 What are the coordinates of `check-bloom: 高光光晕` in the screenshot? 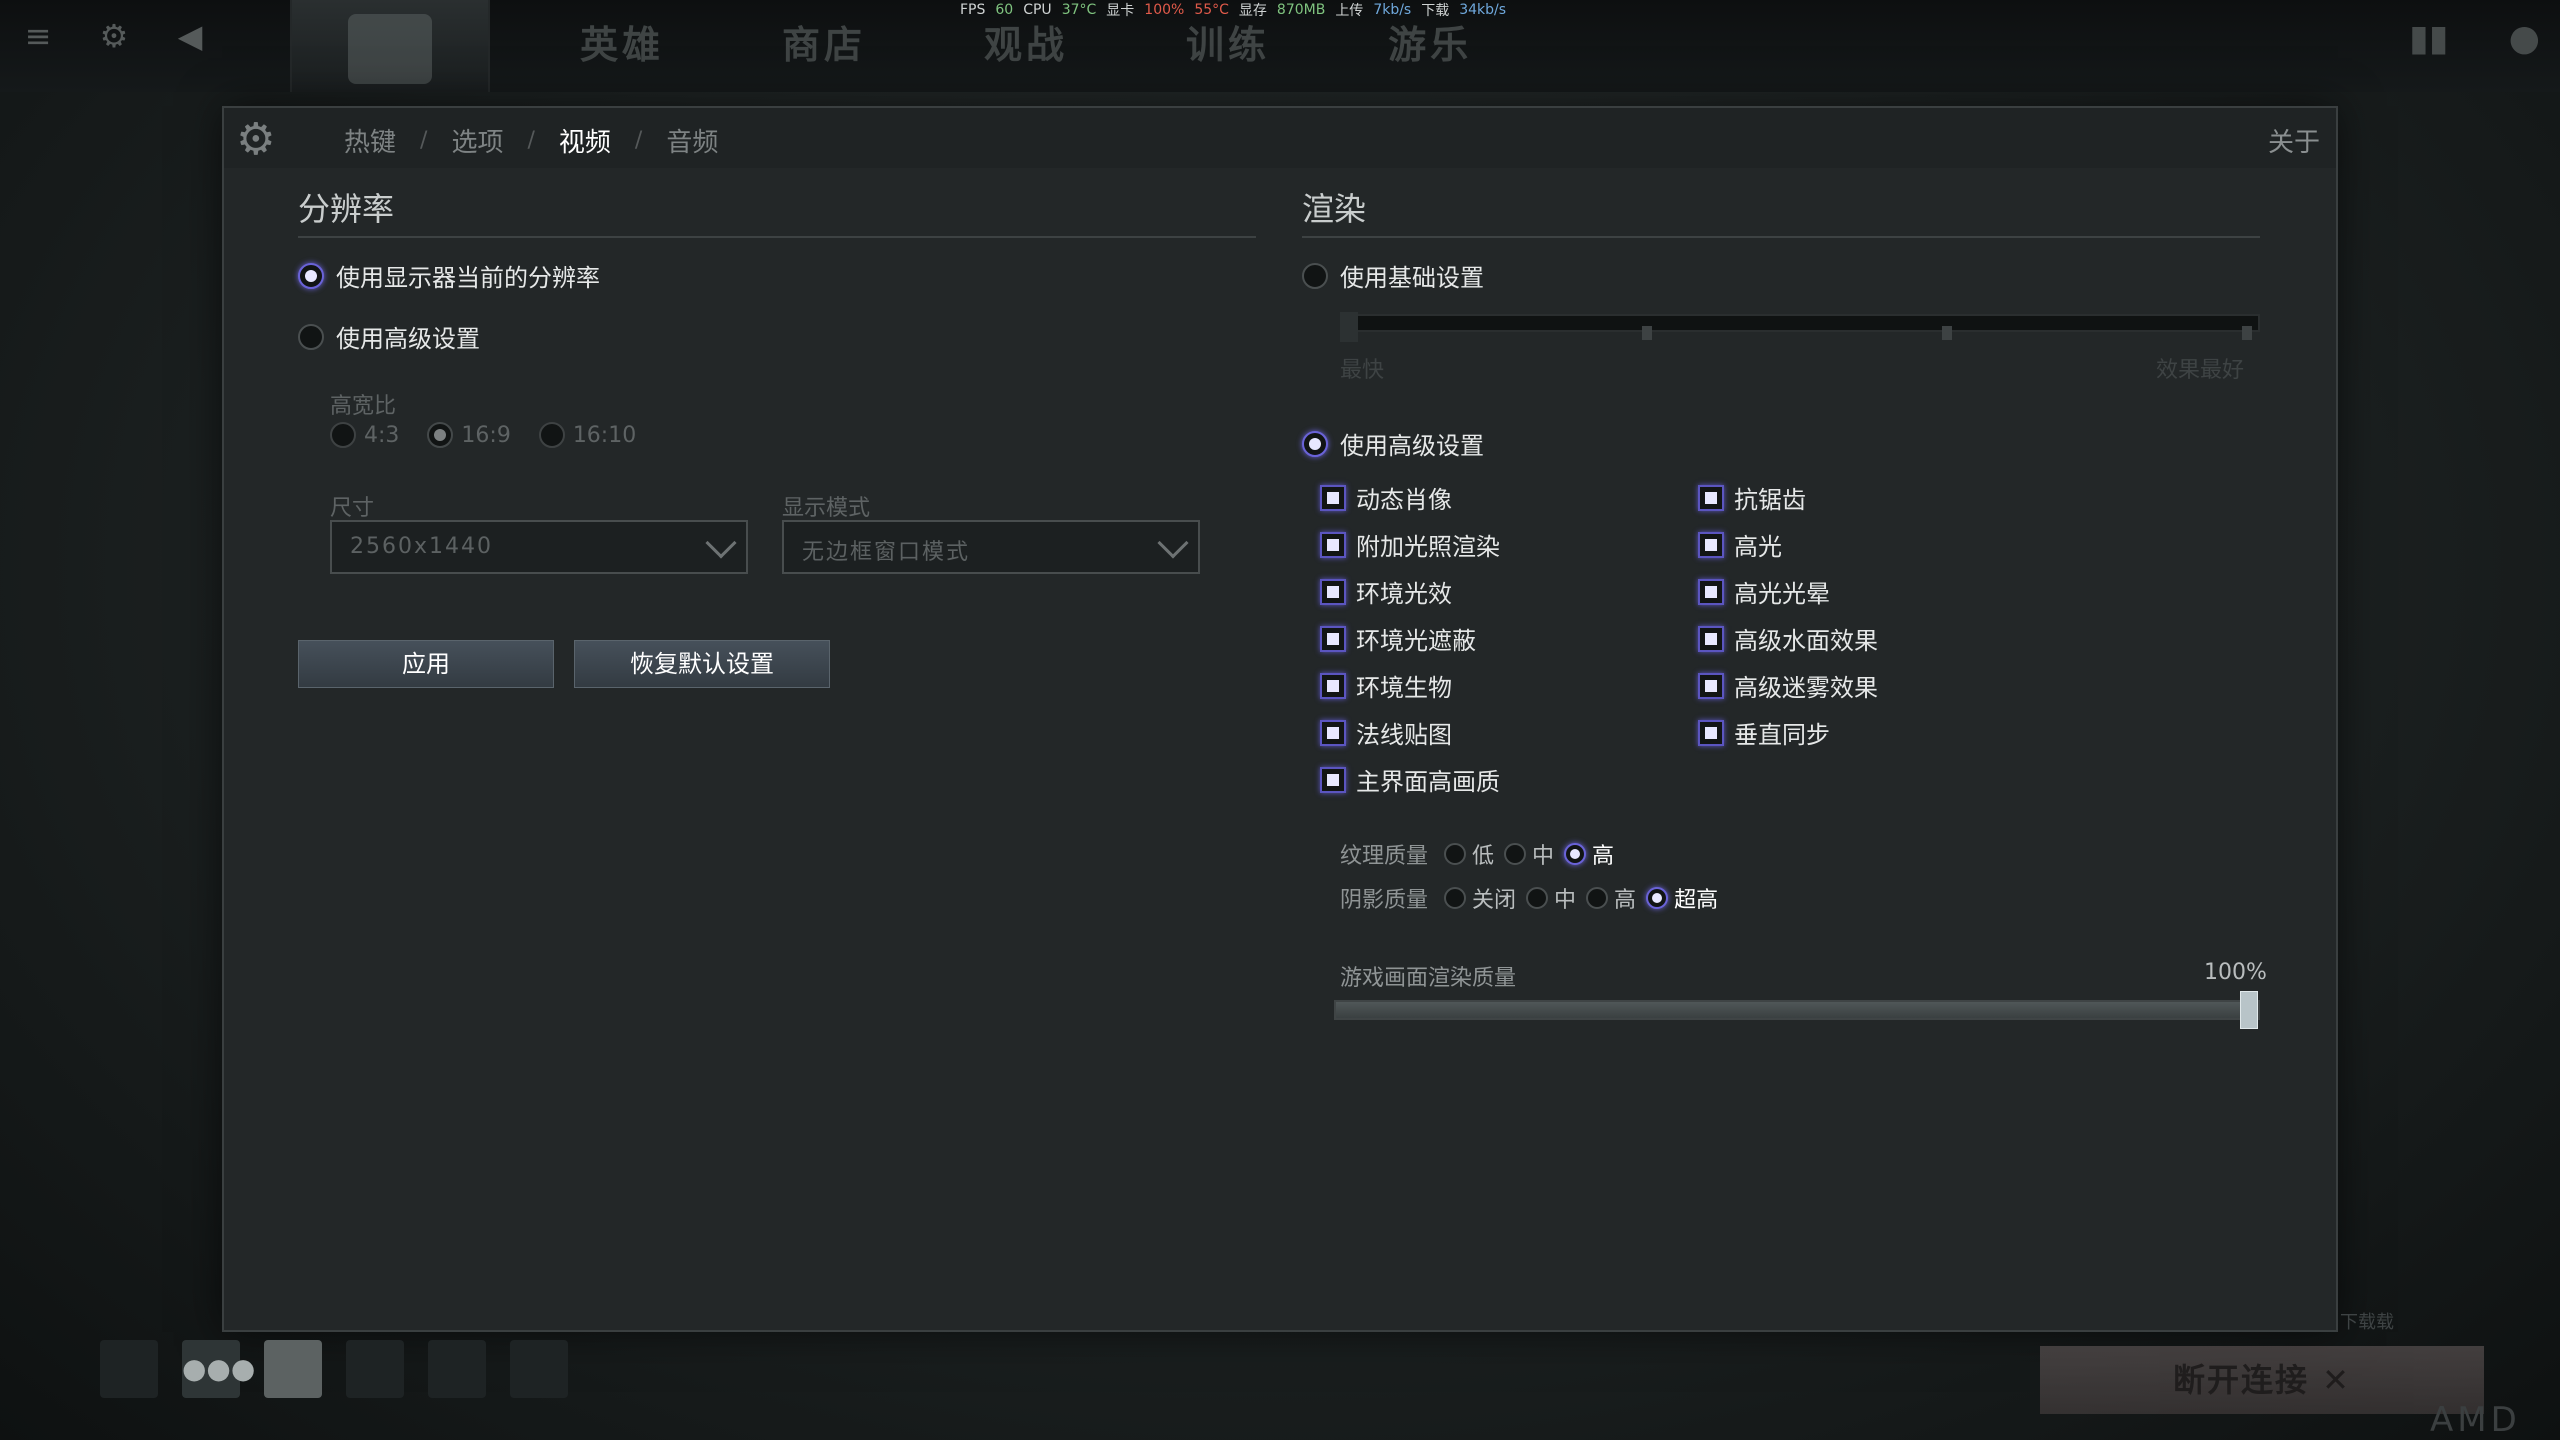 It's located at (1764, 591).